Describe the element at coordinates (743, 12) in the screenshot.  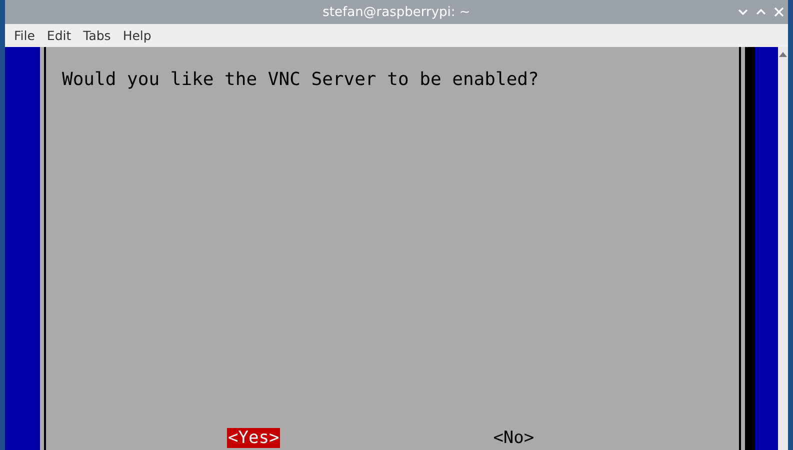
I see `minimize-icon` at that location.